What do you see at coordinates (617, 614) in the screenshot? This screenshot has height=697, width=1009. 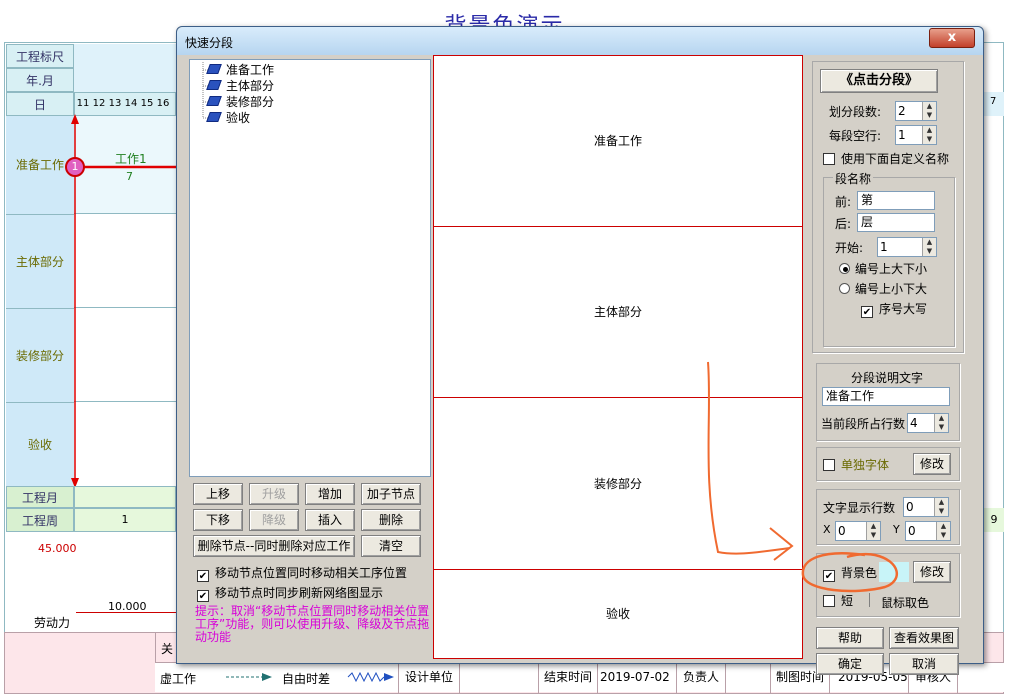 I see `preview-segment: 验收` at bounding box center [617, 614].